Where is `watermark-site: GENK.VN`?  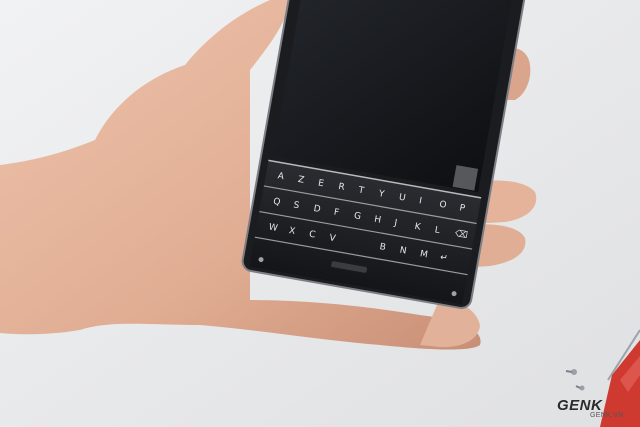 watermark-site: GENK.VN is located at coordinates (607, 415).